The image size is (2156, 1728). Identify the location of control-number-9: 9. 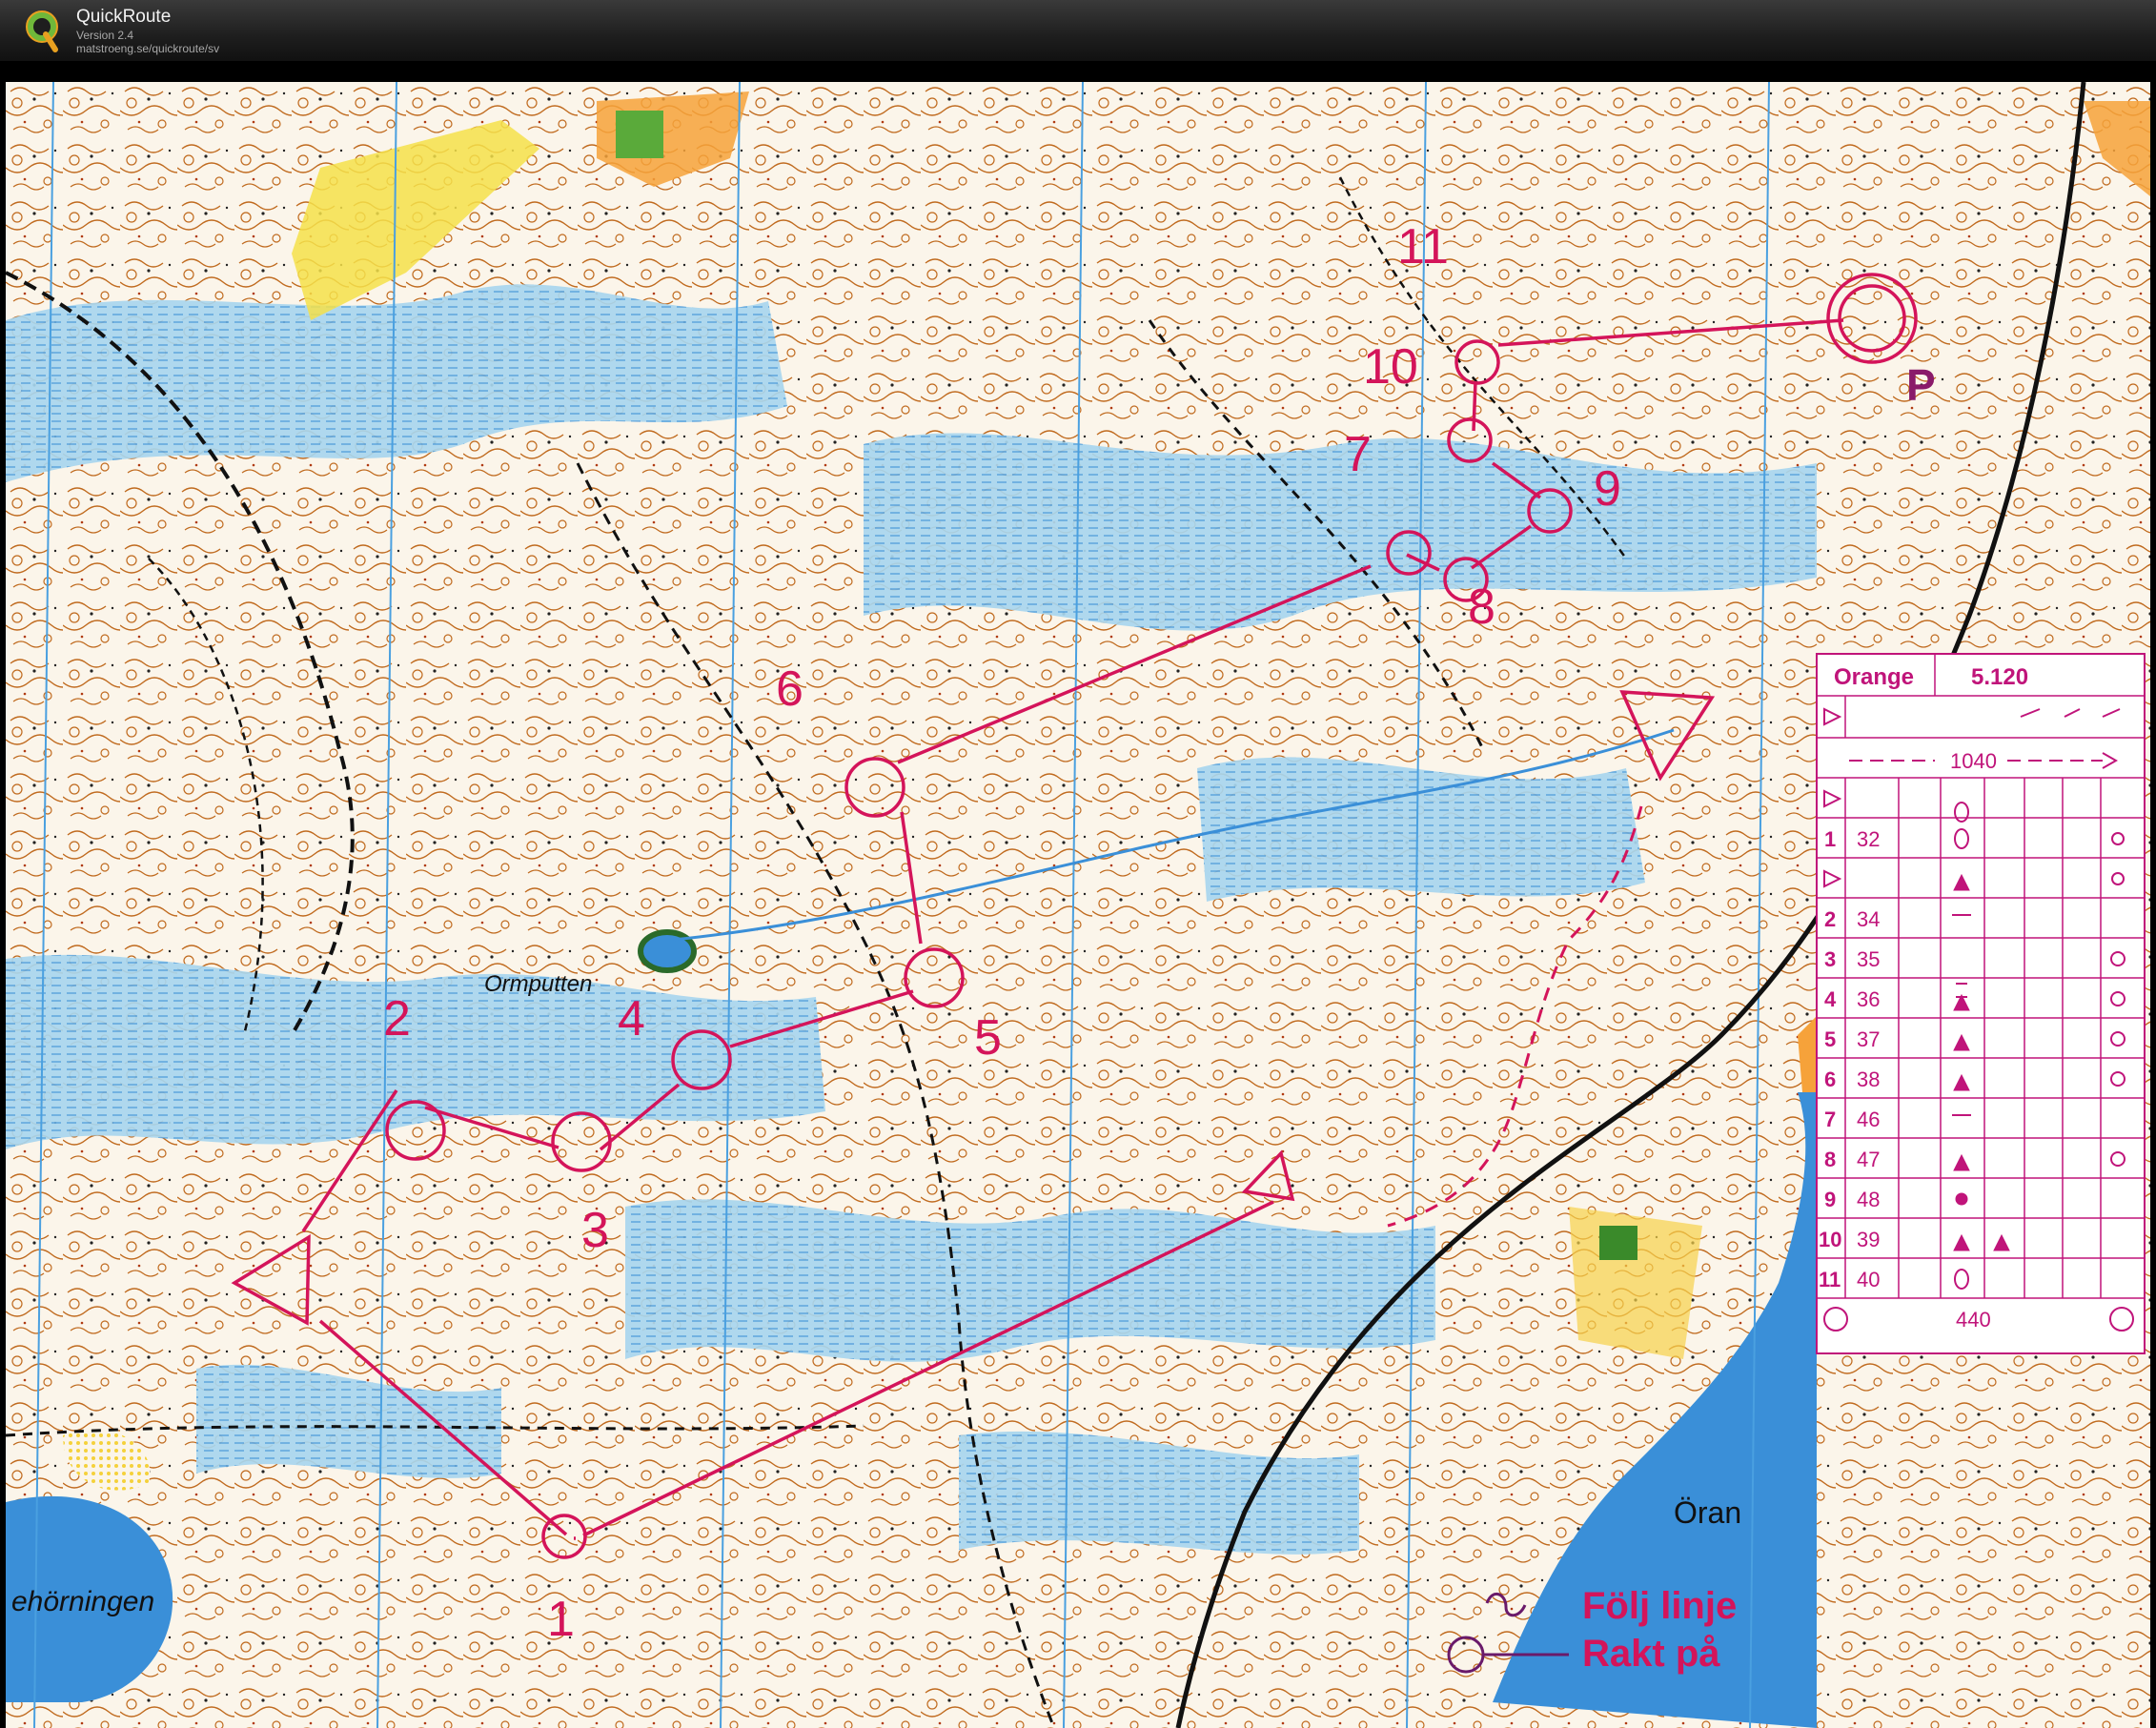
(1608, 489).